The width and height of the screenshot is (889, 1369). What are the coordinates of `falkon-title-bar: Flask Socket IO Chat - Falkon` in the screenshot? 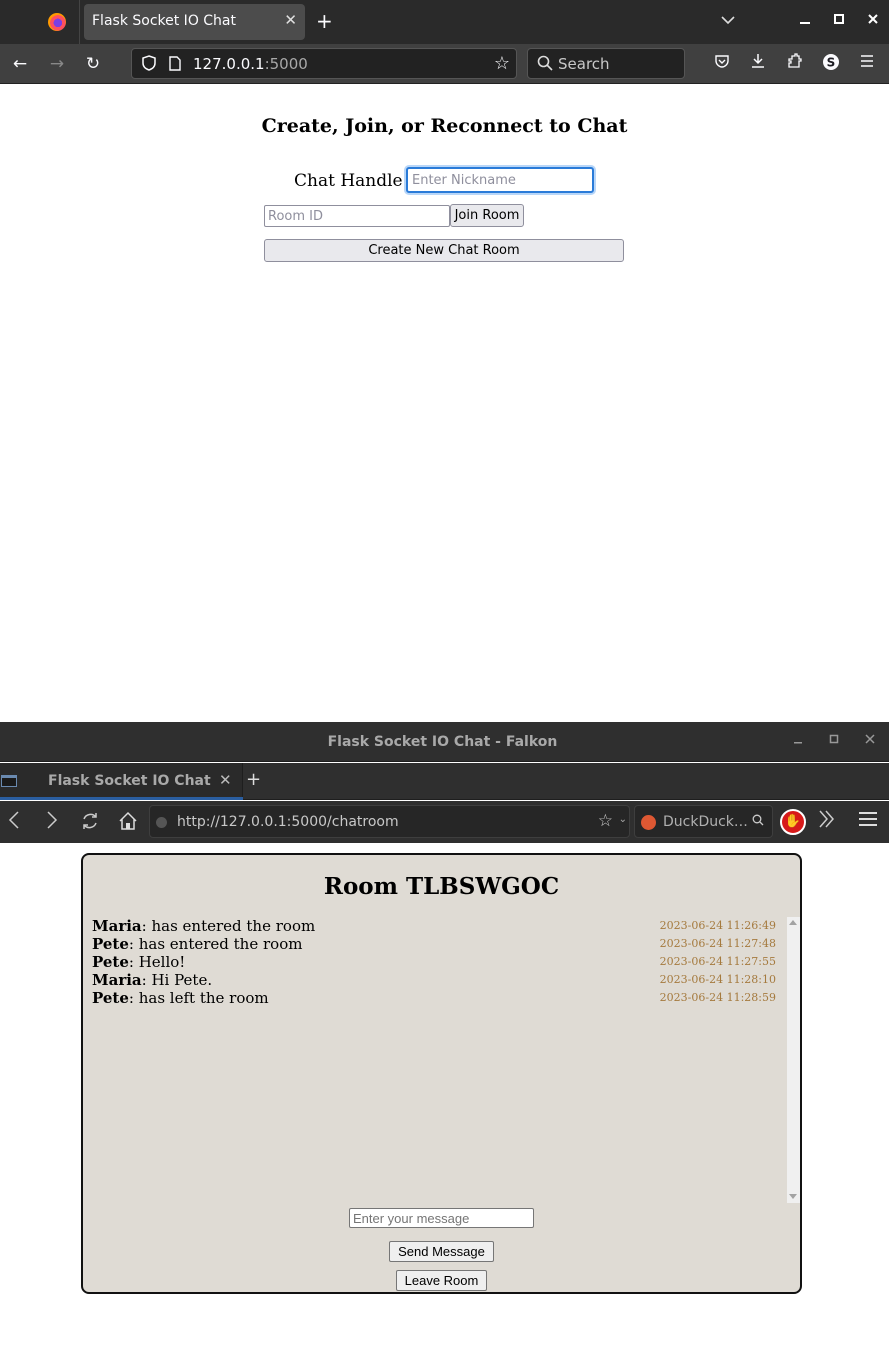 It's located at (444, 742).